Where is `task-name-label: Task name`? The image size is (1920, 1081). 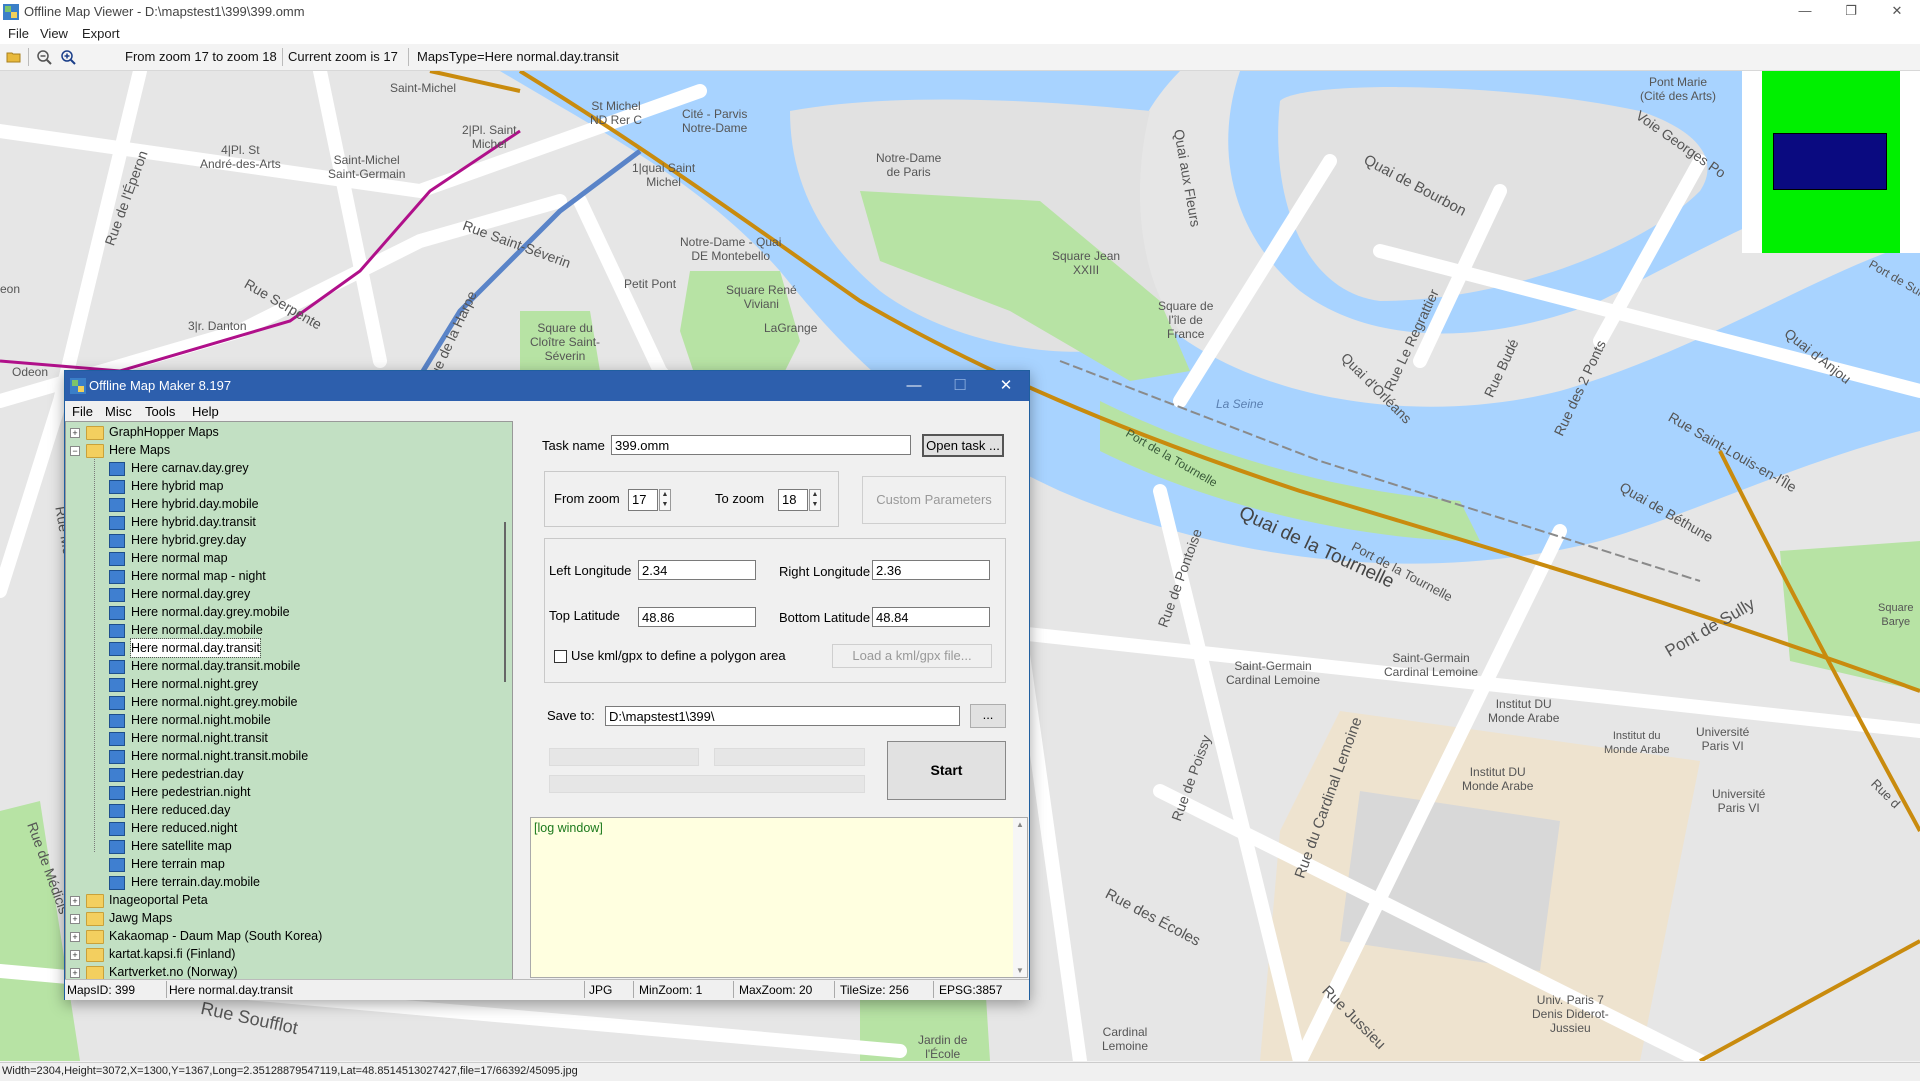
task-name-label: Task name is located at coordinates (573, 445).